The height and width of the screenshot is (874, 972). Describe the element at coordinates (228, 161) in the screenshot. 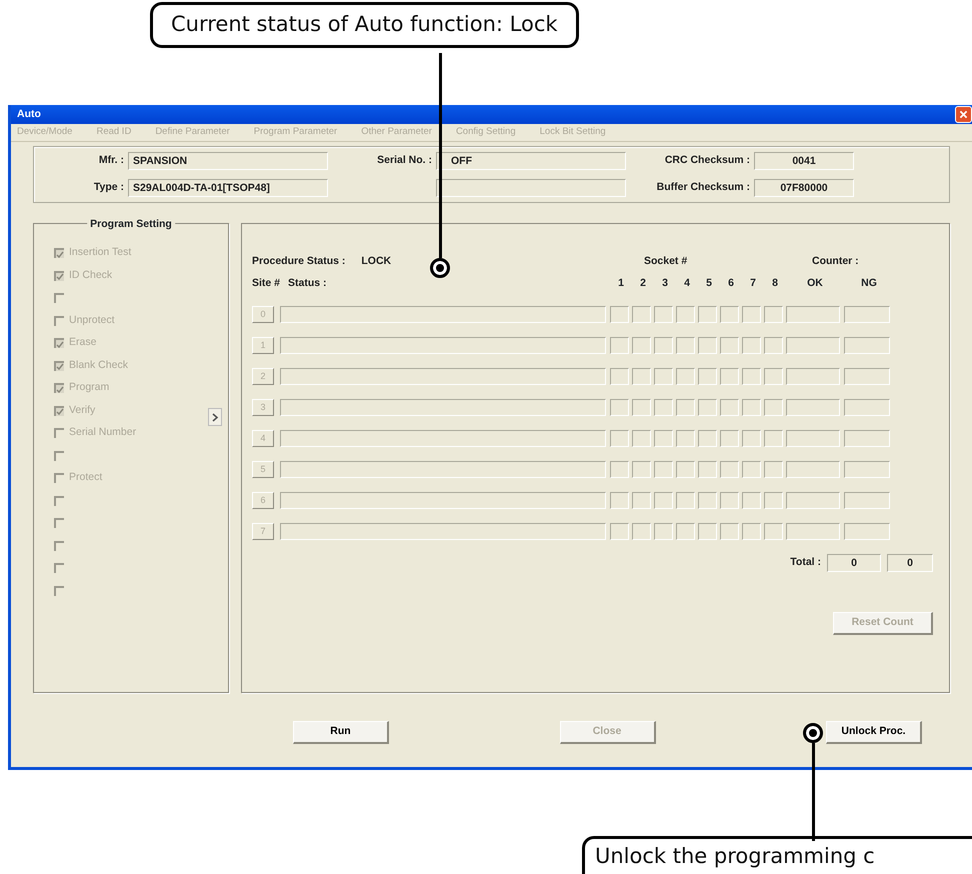

I see `mfr-field: SPANSION` at that location.